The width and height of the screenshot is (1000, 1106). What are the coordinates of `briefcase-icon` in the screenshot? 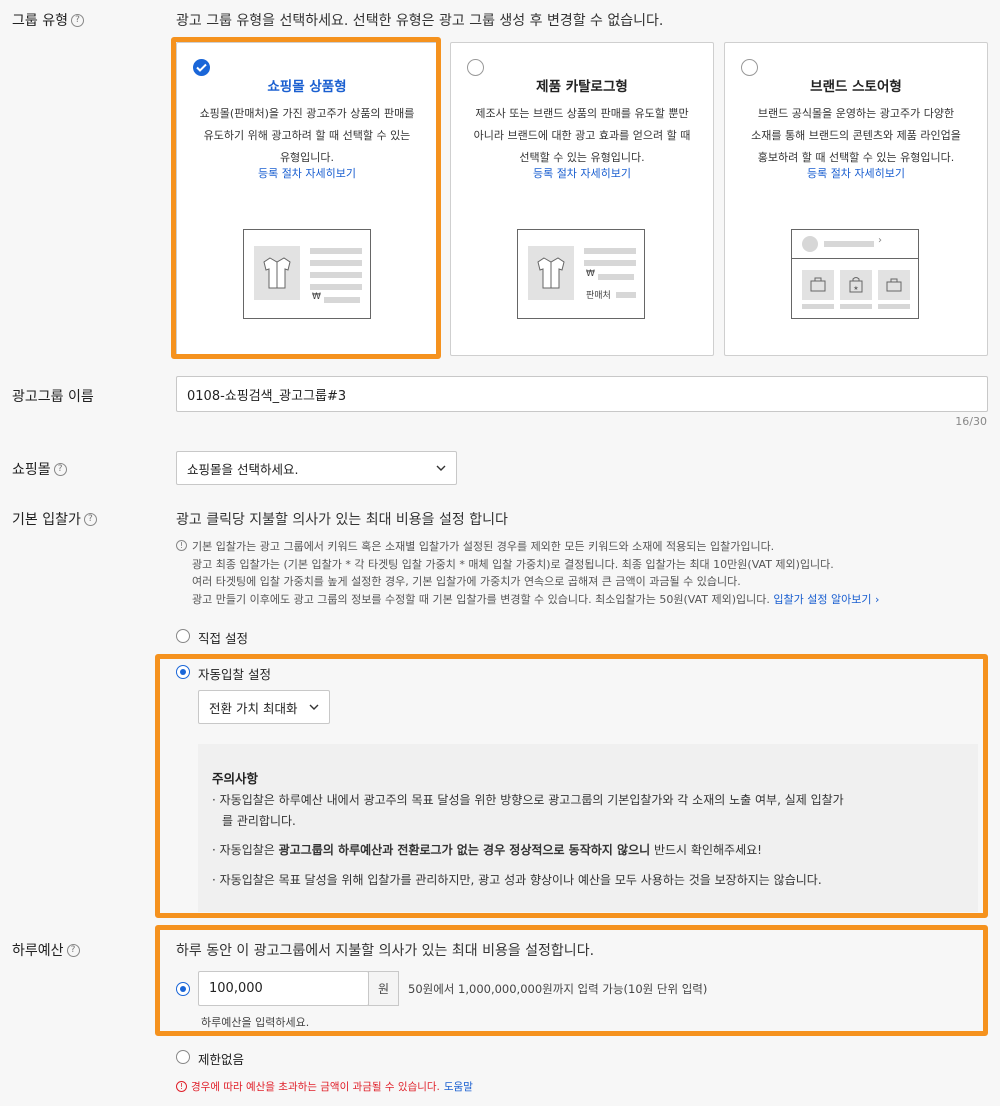 It's located at (818, 285).